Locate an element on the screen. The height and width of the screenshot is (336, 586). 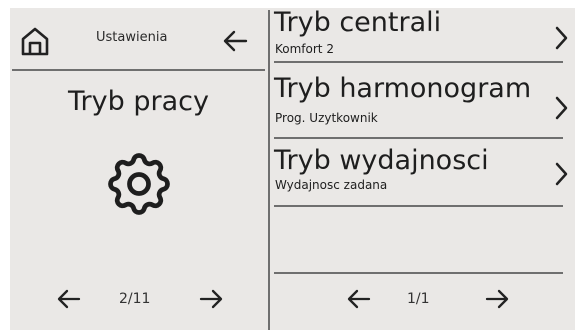
gear-icon is located at coordinates (139, 184).